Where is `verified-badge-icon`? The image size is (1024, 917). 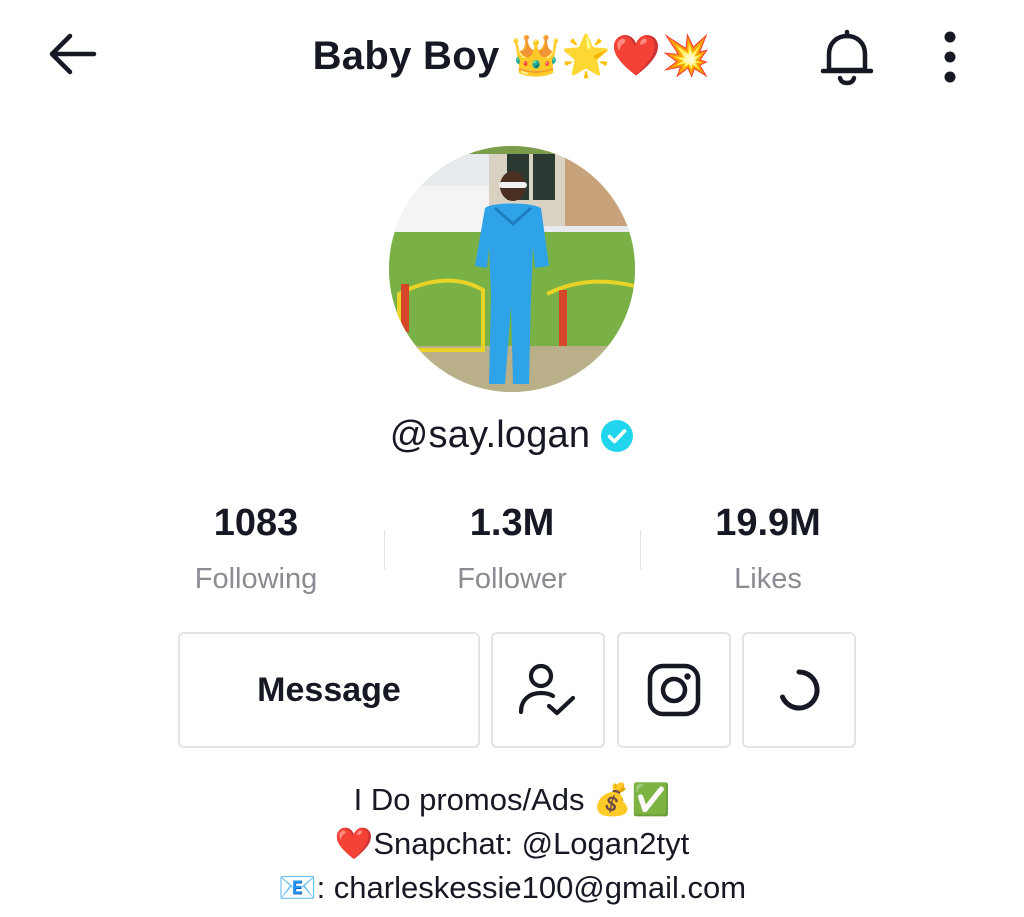
verified-badge-icon is located at coordinates (617, 435).